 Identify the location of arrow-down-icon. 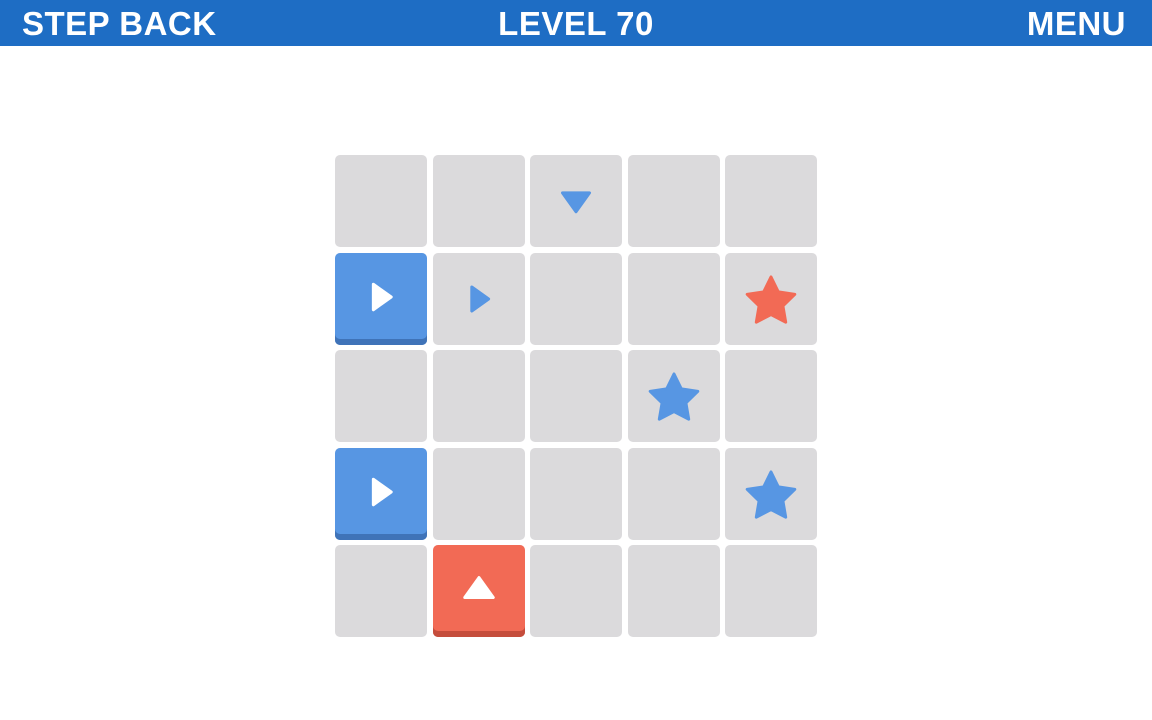
(576, 202).